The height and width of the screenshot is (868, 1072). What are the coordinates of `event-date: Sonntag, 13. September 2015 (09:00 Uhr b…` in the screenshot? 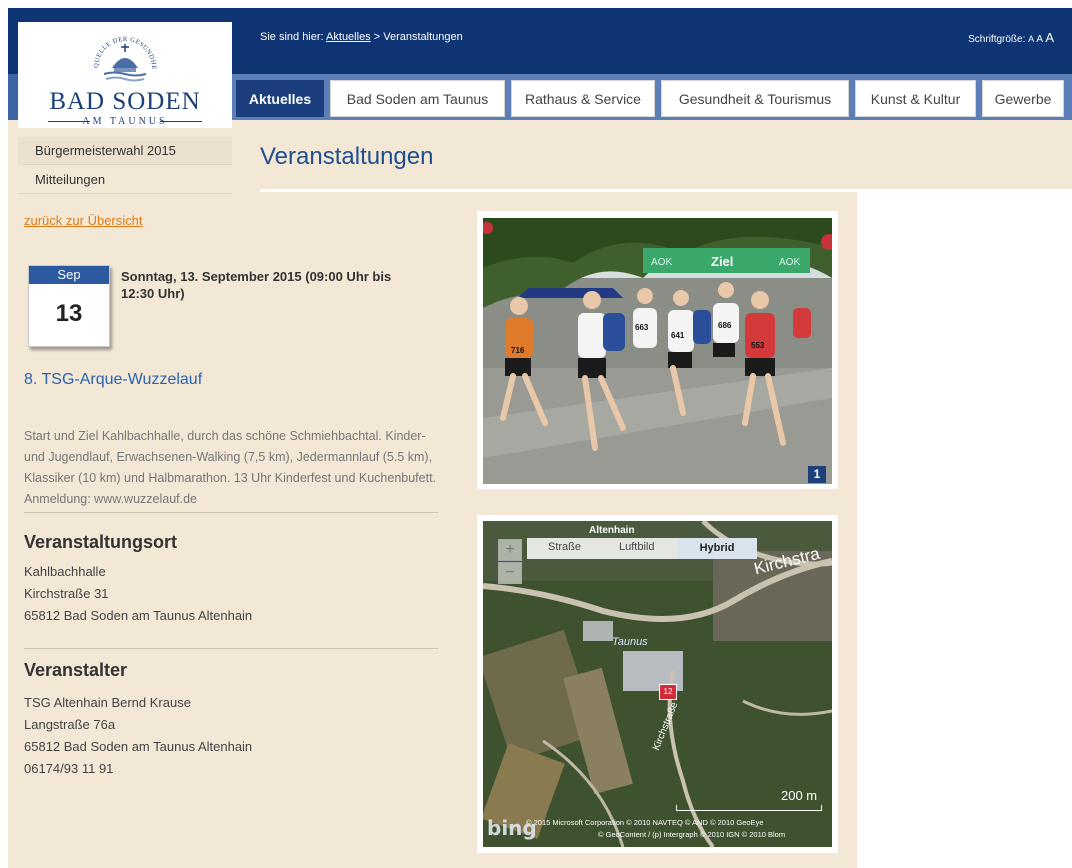 It's located at (256, 285).